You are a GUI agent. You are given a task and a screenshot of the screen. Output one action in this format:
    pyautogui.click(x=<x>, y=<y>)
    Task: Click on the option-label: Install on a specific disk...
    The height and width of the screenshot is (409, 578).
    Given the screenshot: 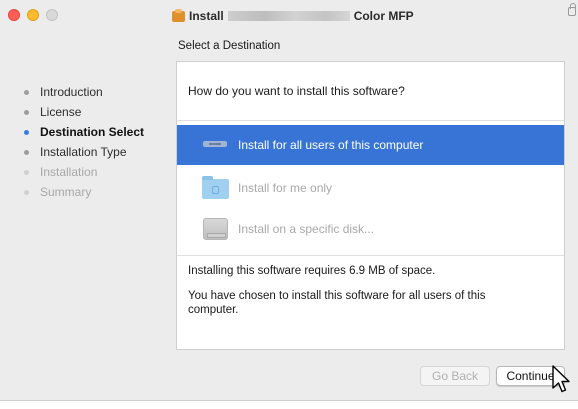 What is the action you would take?
    pyautogui.click(x=306, y=229)
    